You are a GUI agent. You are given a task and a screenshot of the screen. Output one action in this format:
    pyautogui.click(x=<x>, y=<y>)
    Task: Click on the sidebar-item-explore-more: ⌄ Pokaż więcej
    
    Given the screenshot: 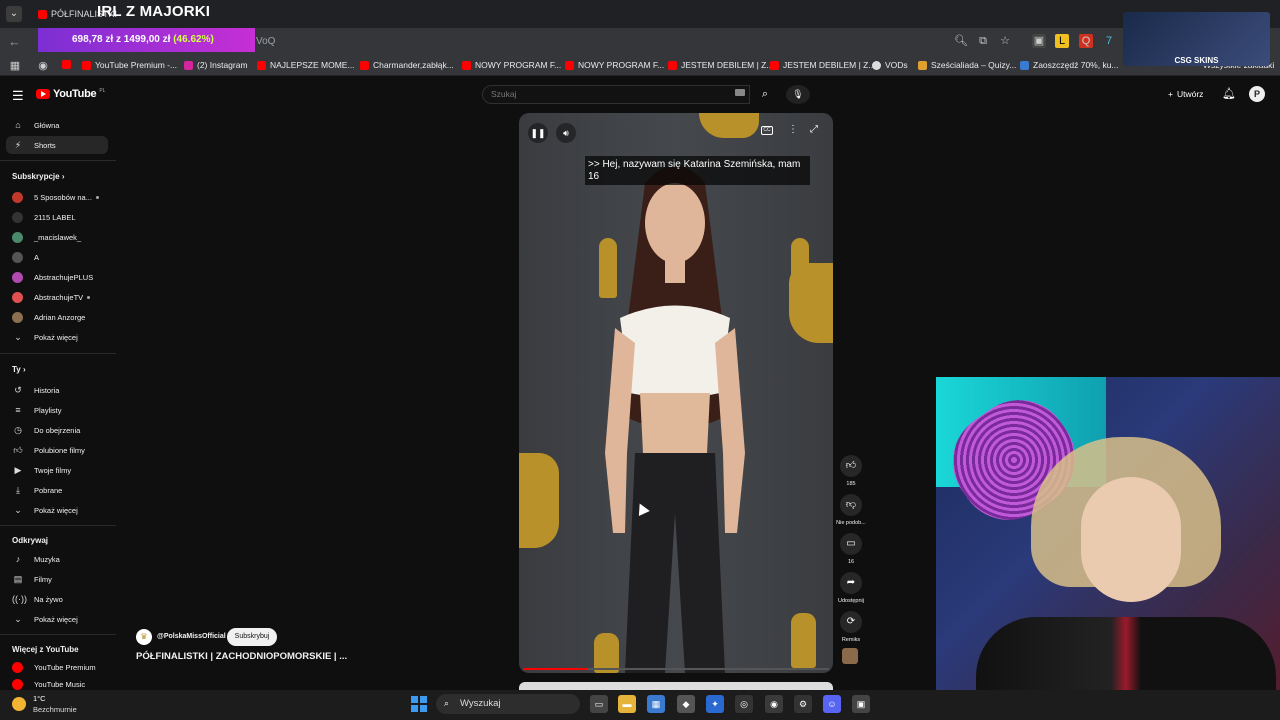 What is the action you would take?
    pyautogui.click(x=57, y=619)
    